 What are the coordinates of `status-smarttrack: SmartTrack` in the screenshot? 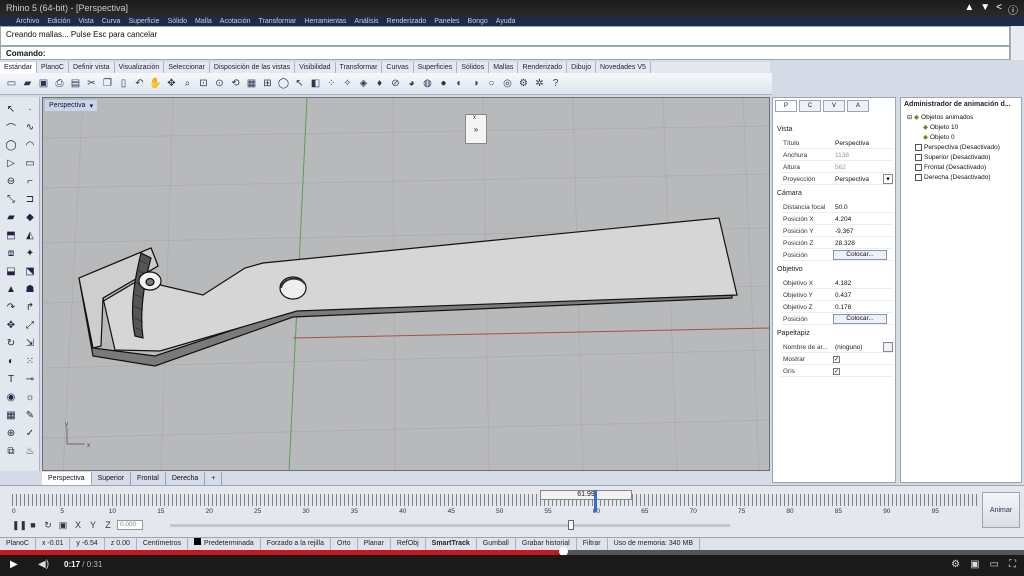 It's located at (451, 544).